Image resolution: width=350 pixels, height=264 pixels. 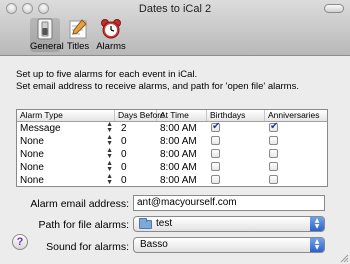 What do you see at coordinates (229, 203) in the screenshot?
I see `email-field: ant@macyourself.com` at bounding box center [229, 203].